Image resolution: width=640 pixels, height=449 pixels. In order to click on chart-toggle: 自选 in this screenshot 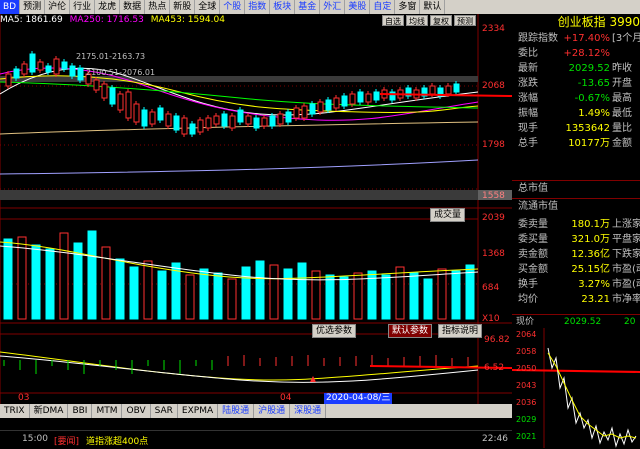, I will do `click(393, 20)`.